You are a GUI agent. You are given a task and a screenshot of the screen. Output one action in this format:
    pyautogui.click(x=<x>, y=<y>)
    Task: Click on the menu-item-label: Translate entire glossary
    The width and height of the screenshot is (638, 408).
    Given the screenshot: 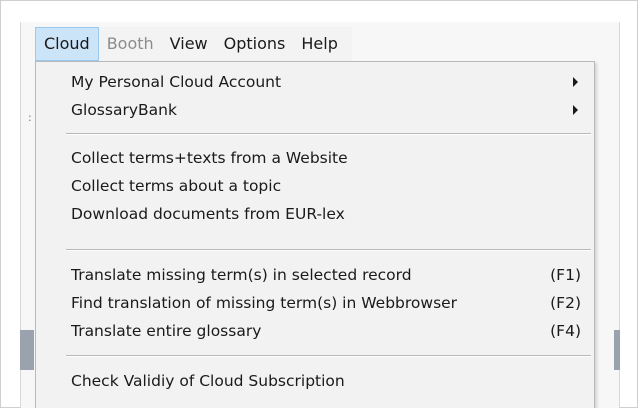 What is the action you would take?
    pyautogui.click(x=166, y=331)
    